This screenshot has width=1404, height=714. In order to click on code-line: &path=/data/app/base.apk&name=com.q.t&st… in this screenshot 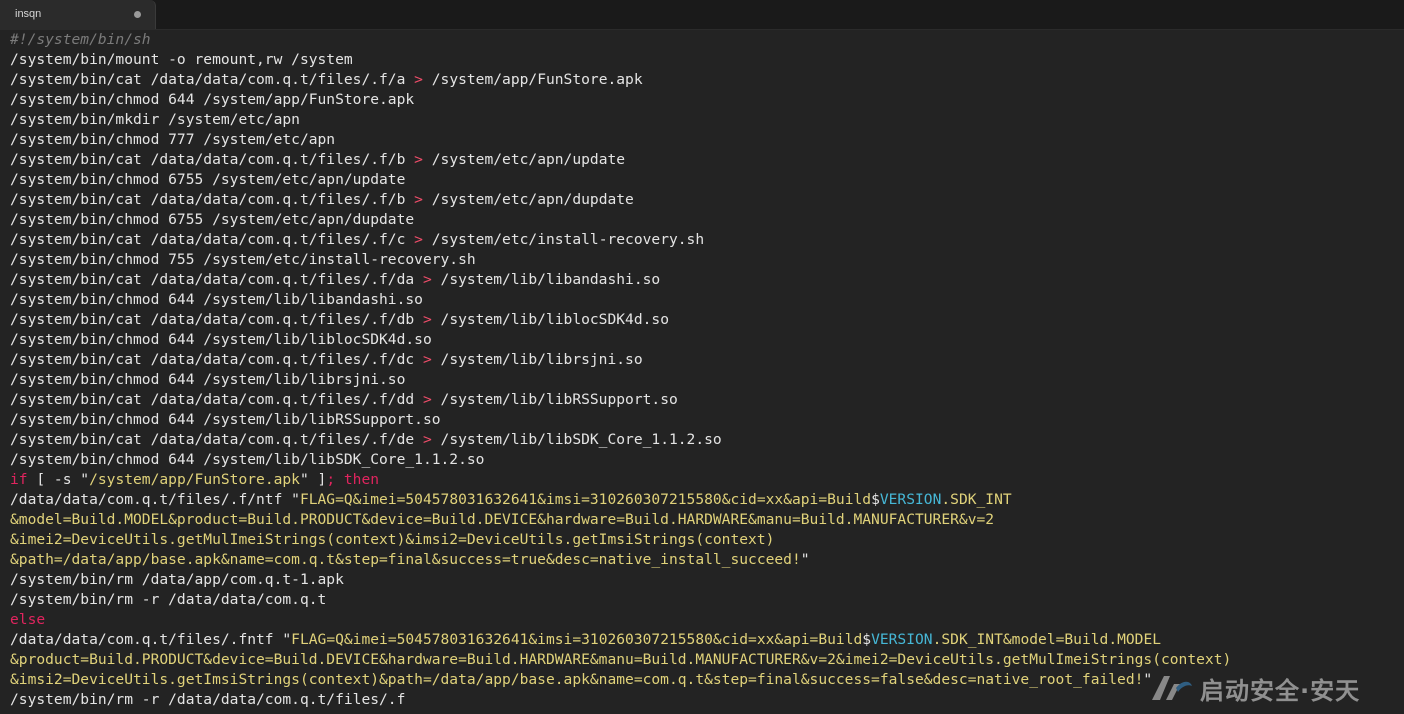, I will do `click(410, 560)`.